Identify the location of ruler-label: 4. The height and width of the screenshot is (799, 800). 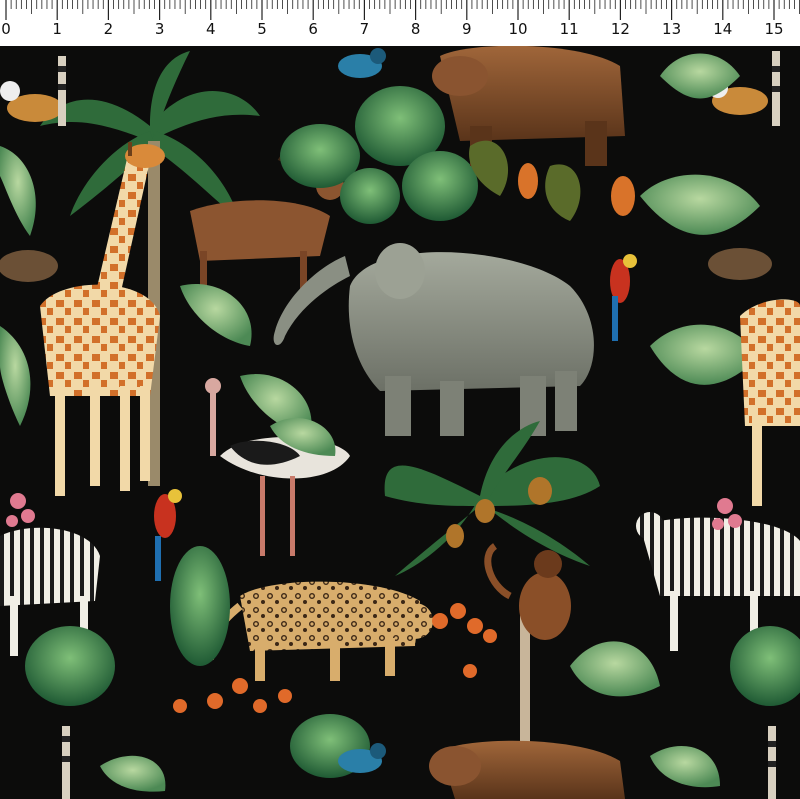
(211, 29).